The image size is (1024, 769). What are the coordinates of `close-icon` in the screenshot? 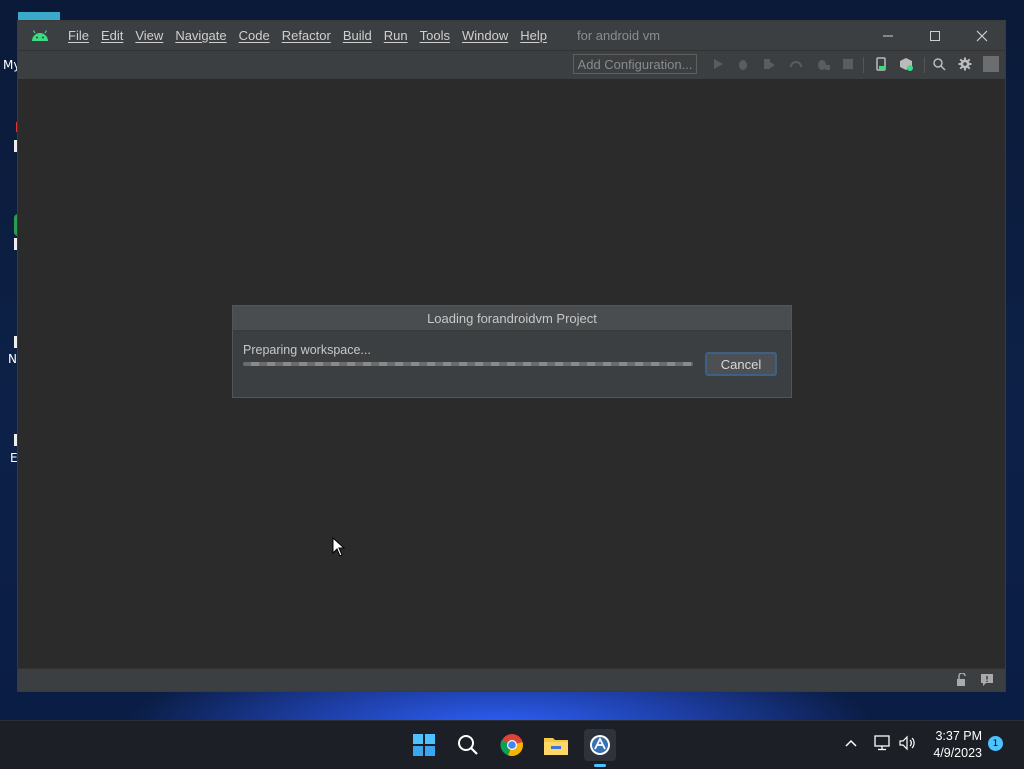 It's located at (981, 35).